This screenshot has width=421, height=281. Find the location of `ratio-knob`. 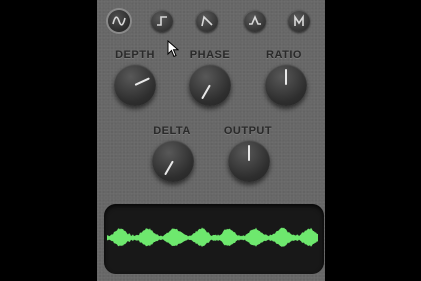

ratio-knob is located at coordinates (286, 85).